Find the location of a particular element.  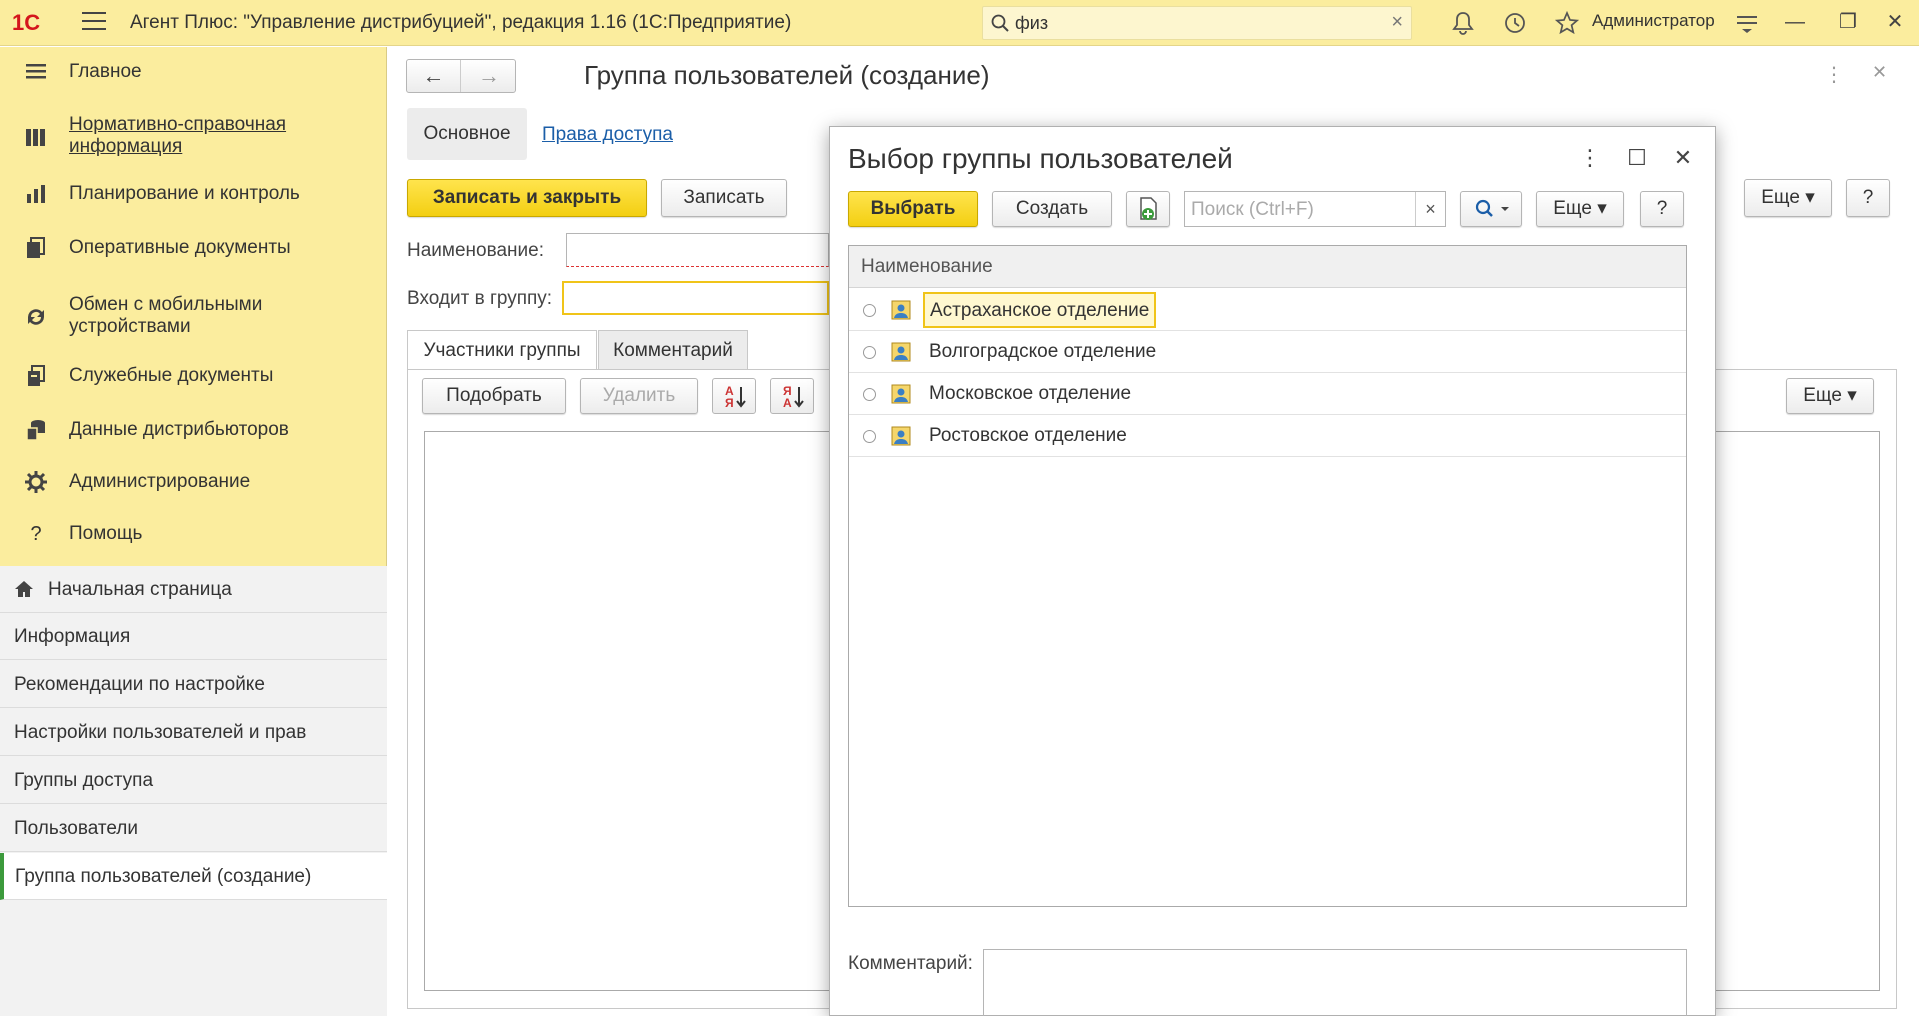

history-icon is located at coordinates (1515, 23).